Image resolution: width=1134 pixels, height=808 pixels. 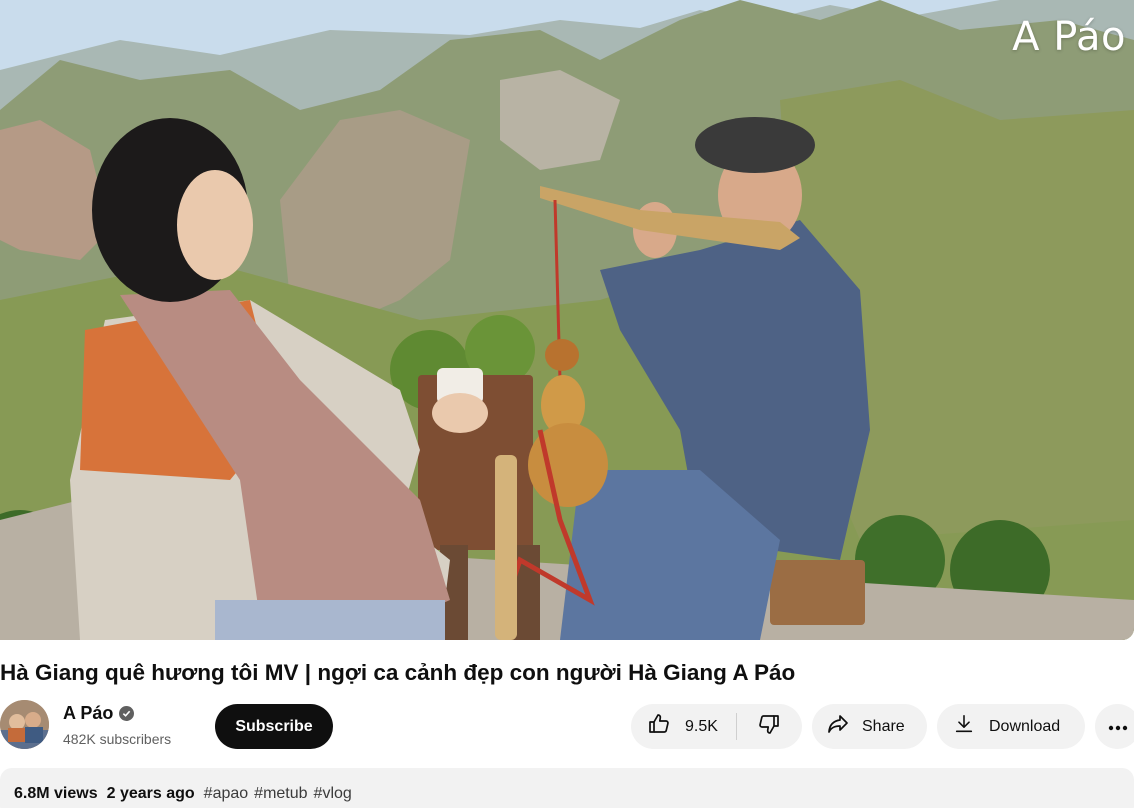 I want to click on like-button: 9.5K, so click(x=683, y=726).